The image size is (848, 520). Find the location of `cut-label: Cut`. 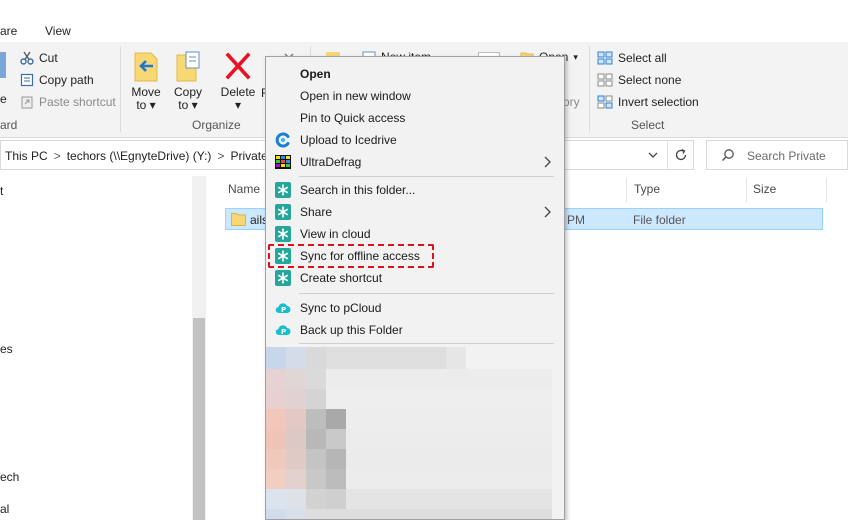

cut-label: Cut is located at coordinates (48, 58).